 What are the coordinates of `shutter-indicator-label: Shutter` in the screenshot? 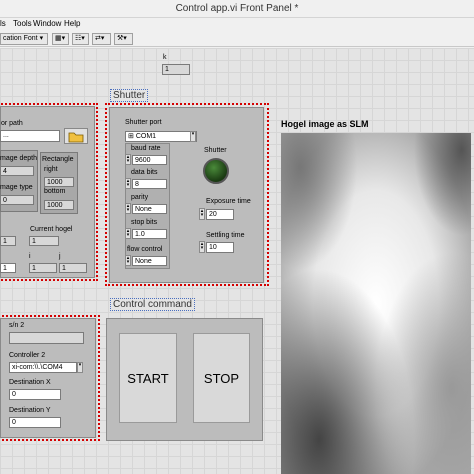 It's located at (215, 150).